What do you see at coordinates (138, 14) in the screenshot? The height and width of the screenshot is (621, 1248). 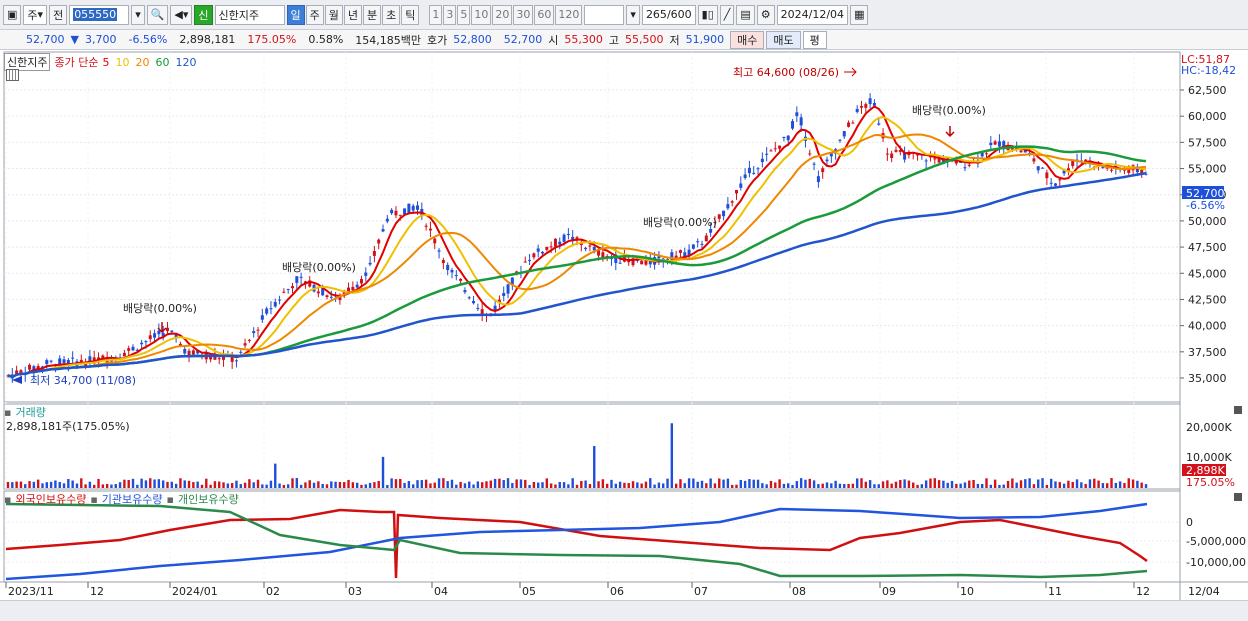 I see `code-dropdown-icon: ▾` at bounding box center [138, 14].